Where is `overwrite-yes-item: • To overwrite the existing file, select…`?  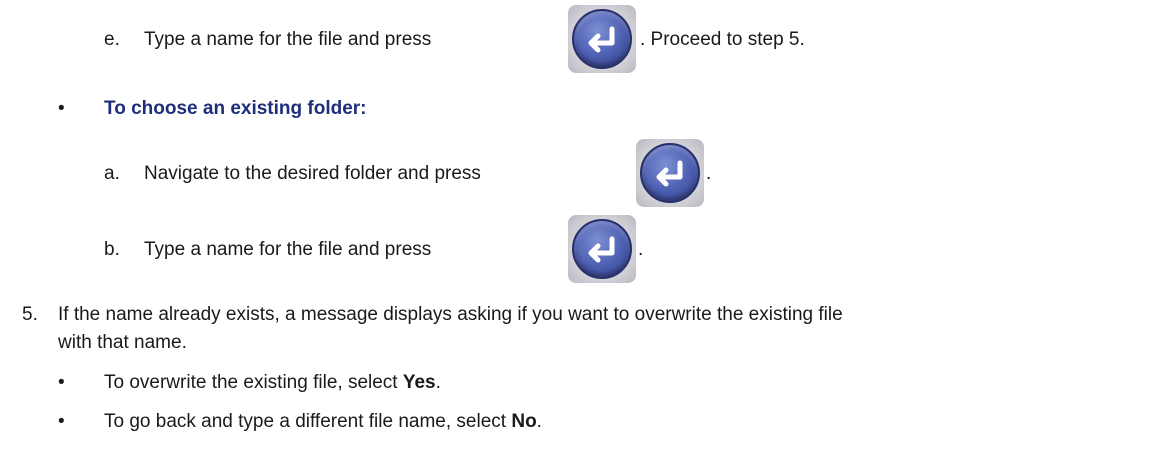 overwrite-yes-item: • To overwrite the existing file, select… is located at coordinates (249, 383).